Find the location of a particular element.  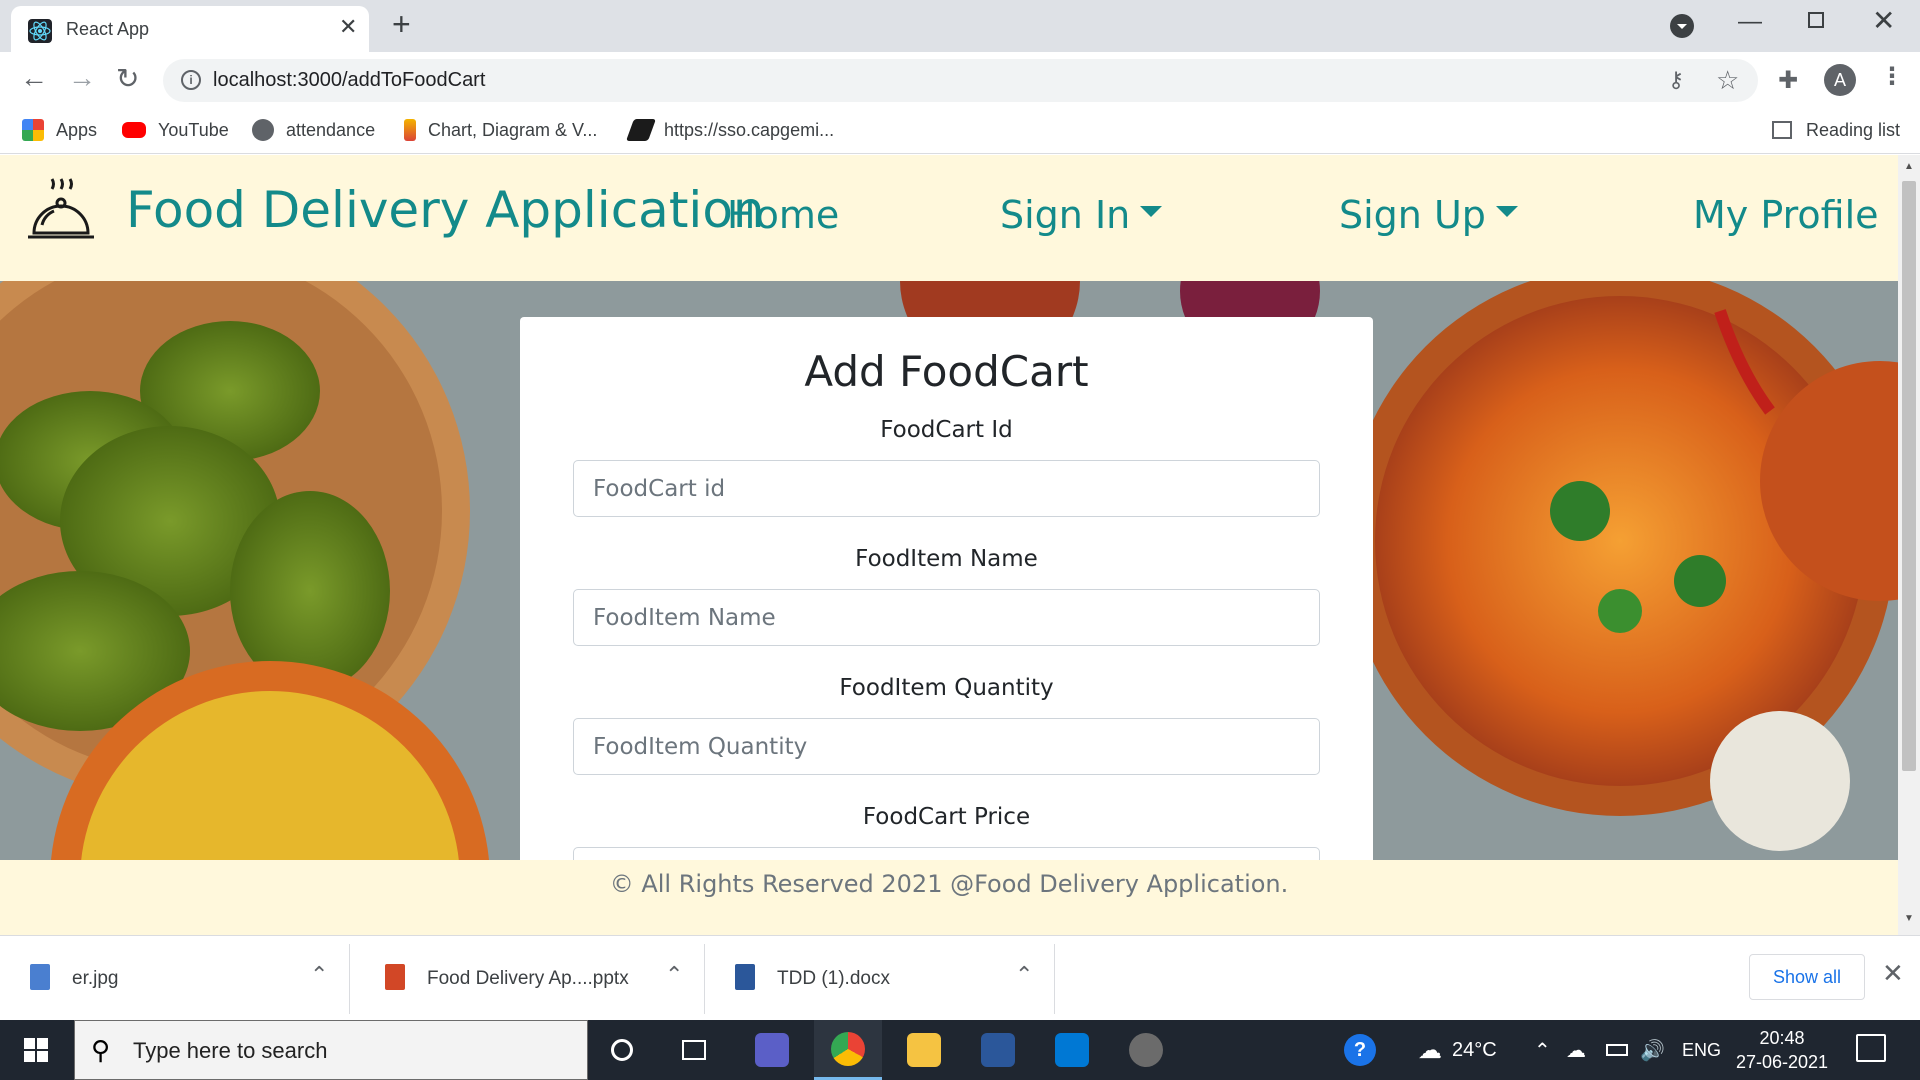

powerpoint-file-icon is located at coordinates (395, 977).